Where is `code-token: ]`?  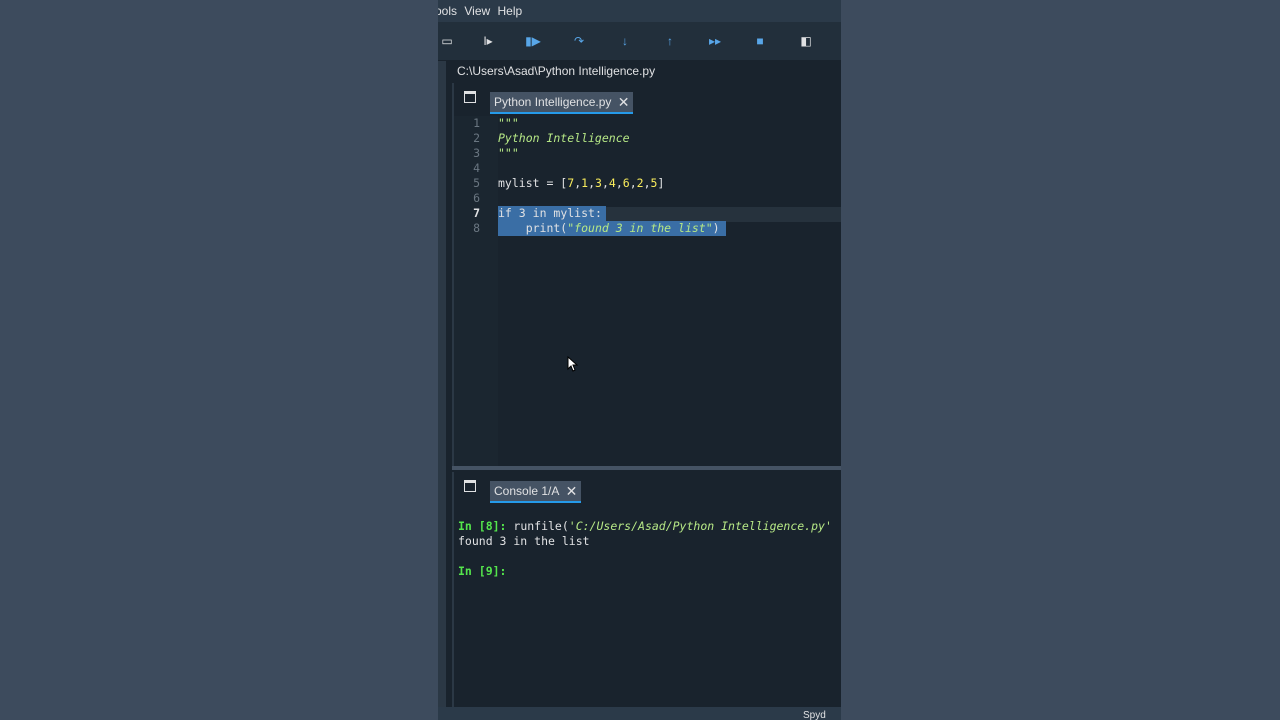
code-token: ] is located at coordinates (661, 183).